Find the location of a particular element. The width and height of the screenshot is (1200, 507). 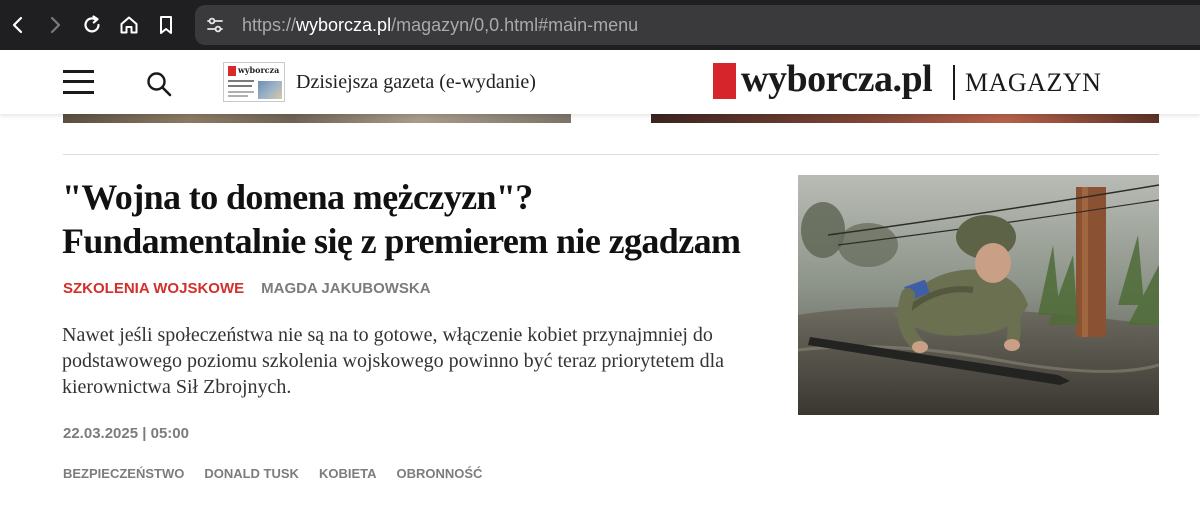

epaper-mast-text: wyborcza is located at coordinates (259, 70).